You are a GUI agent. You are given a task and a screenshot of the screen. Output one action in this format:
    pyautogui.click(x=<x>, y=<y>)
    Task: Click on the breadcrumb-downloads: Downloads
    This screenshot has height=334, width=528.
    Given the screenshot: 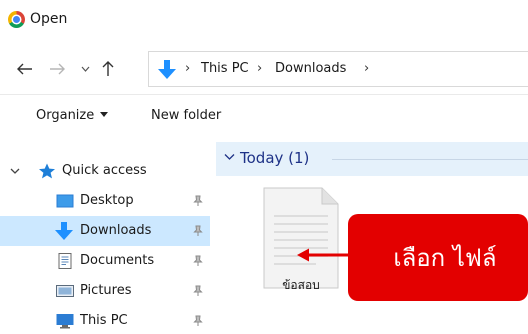 What is the action you would take?
    pyautogui.click(x=310, y=68)
    